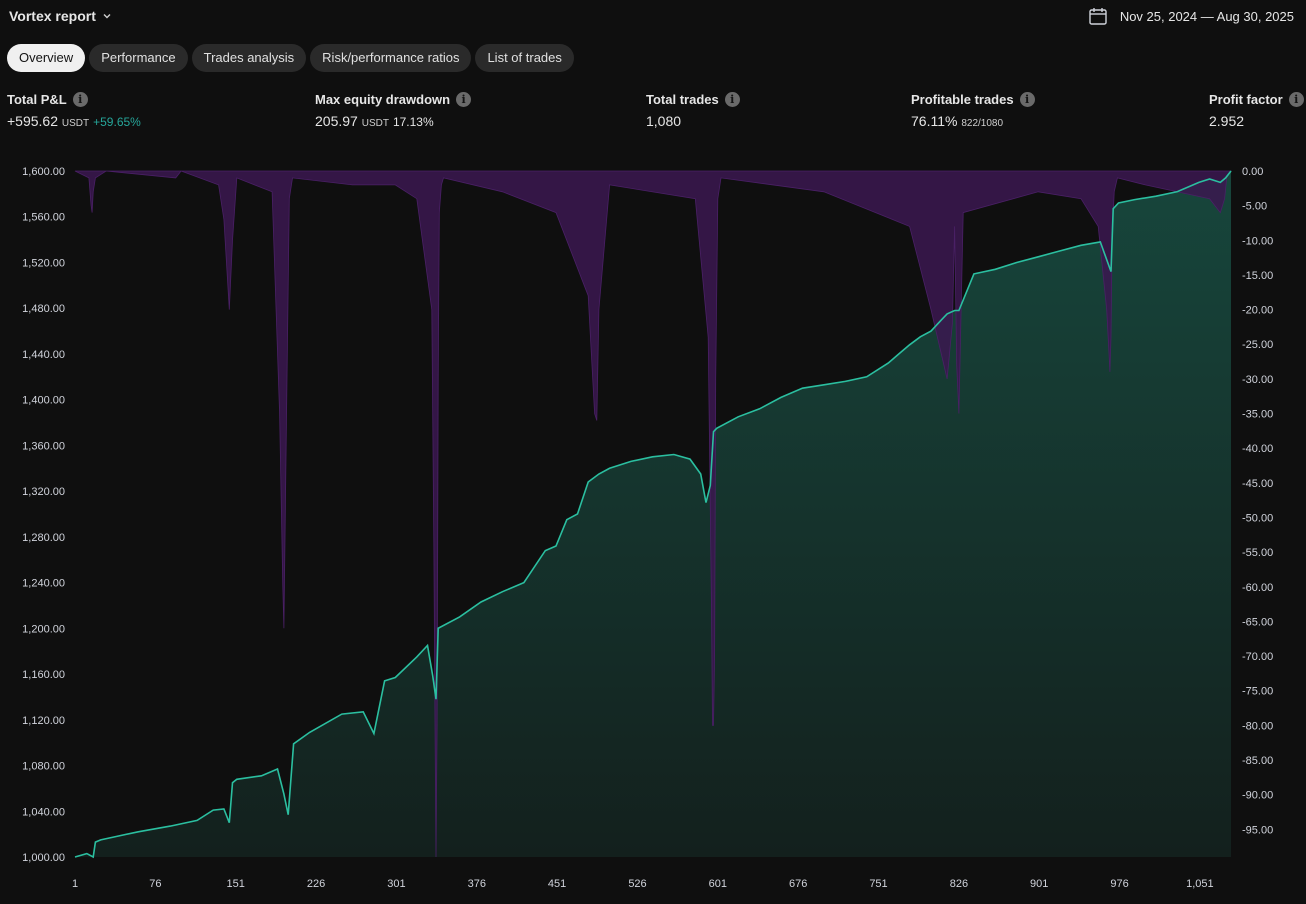  Describe the element at coordinates (1257, 553) in the screenshot. I see `right-tick-label: -55.00` at that location.